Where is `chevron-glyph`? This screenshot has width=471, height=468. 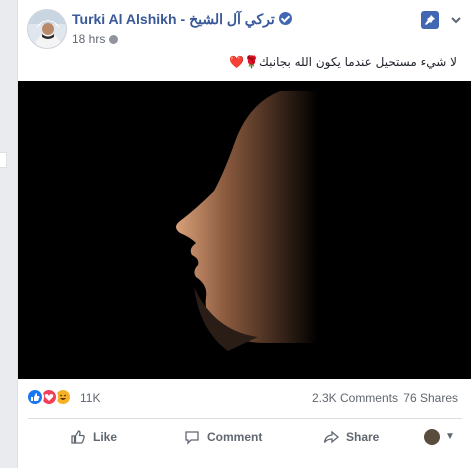 chevron-glyph is located at coordinates (456, 20).